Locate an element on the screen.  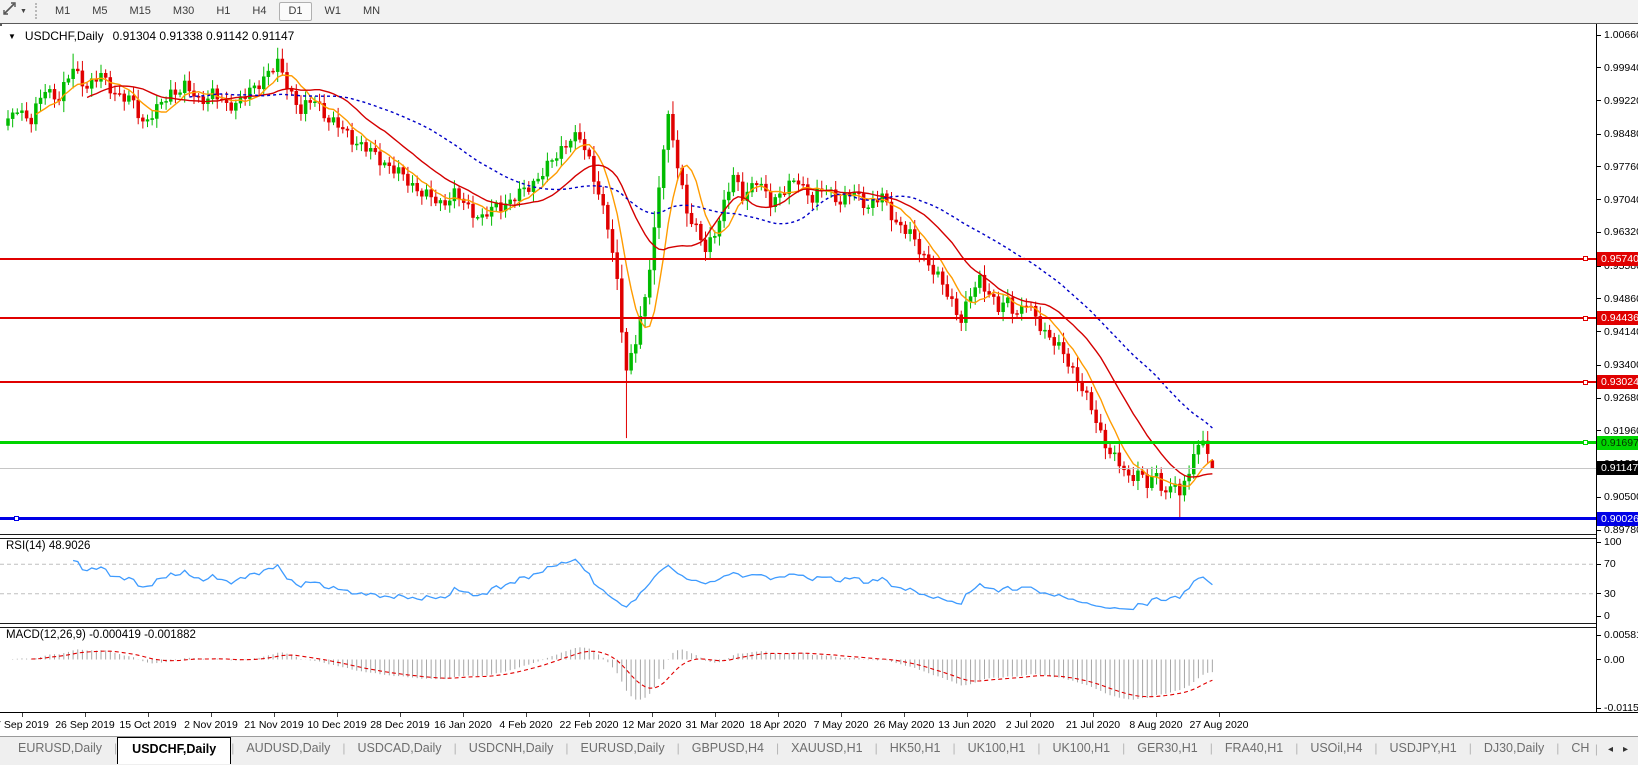
macd-tick-label: 0.00 is located at coordinates (1614, 659).